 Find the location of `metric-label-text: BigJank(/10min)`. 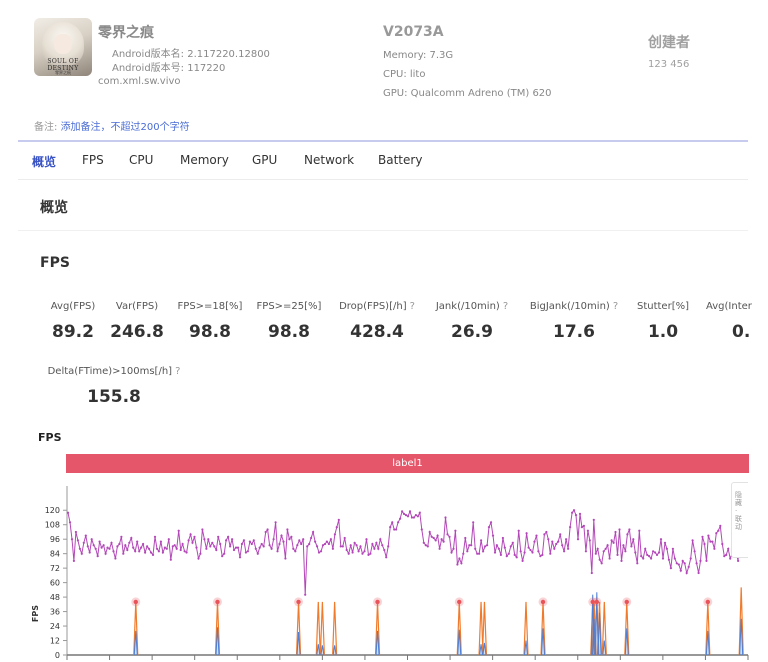

metric-label-text: BigJank(/10min) is located at coordinates (569, 306).